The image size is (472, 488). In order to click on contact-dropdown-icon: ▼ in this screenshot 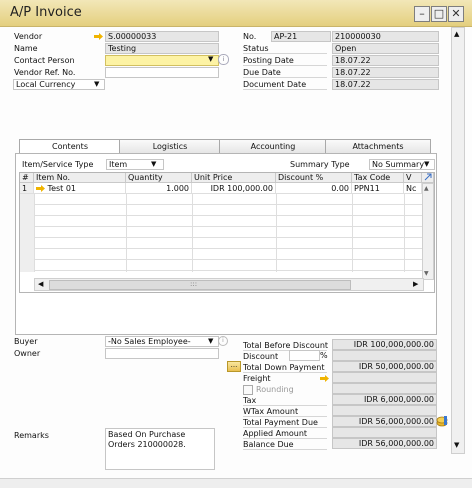, I will do `click(210, 59)`.